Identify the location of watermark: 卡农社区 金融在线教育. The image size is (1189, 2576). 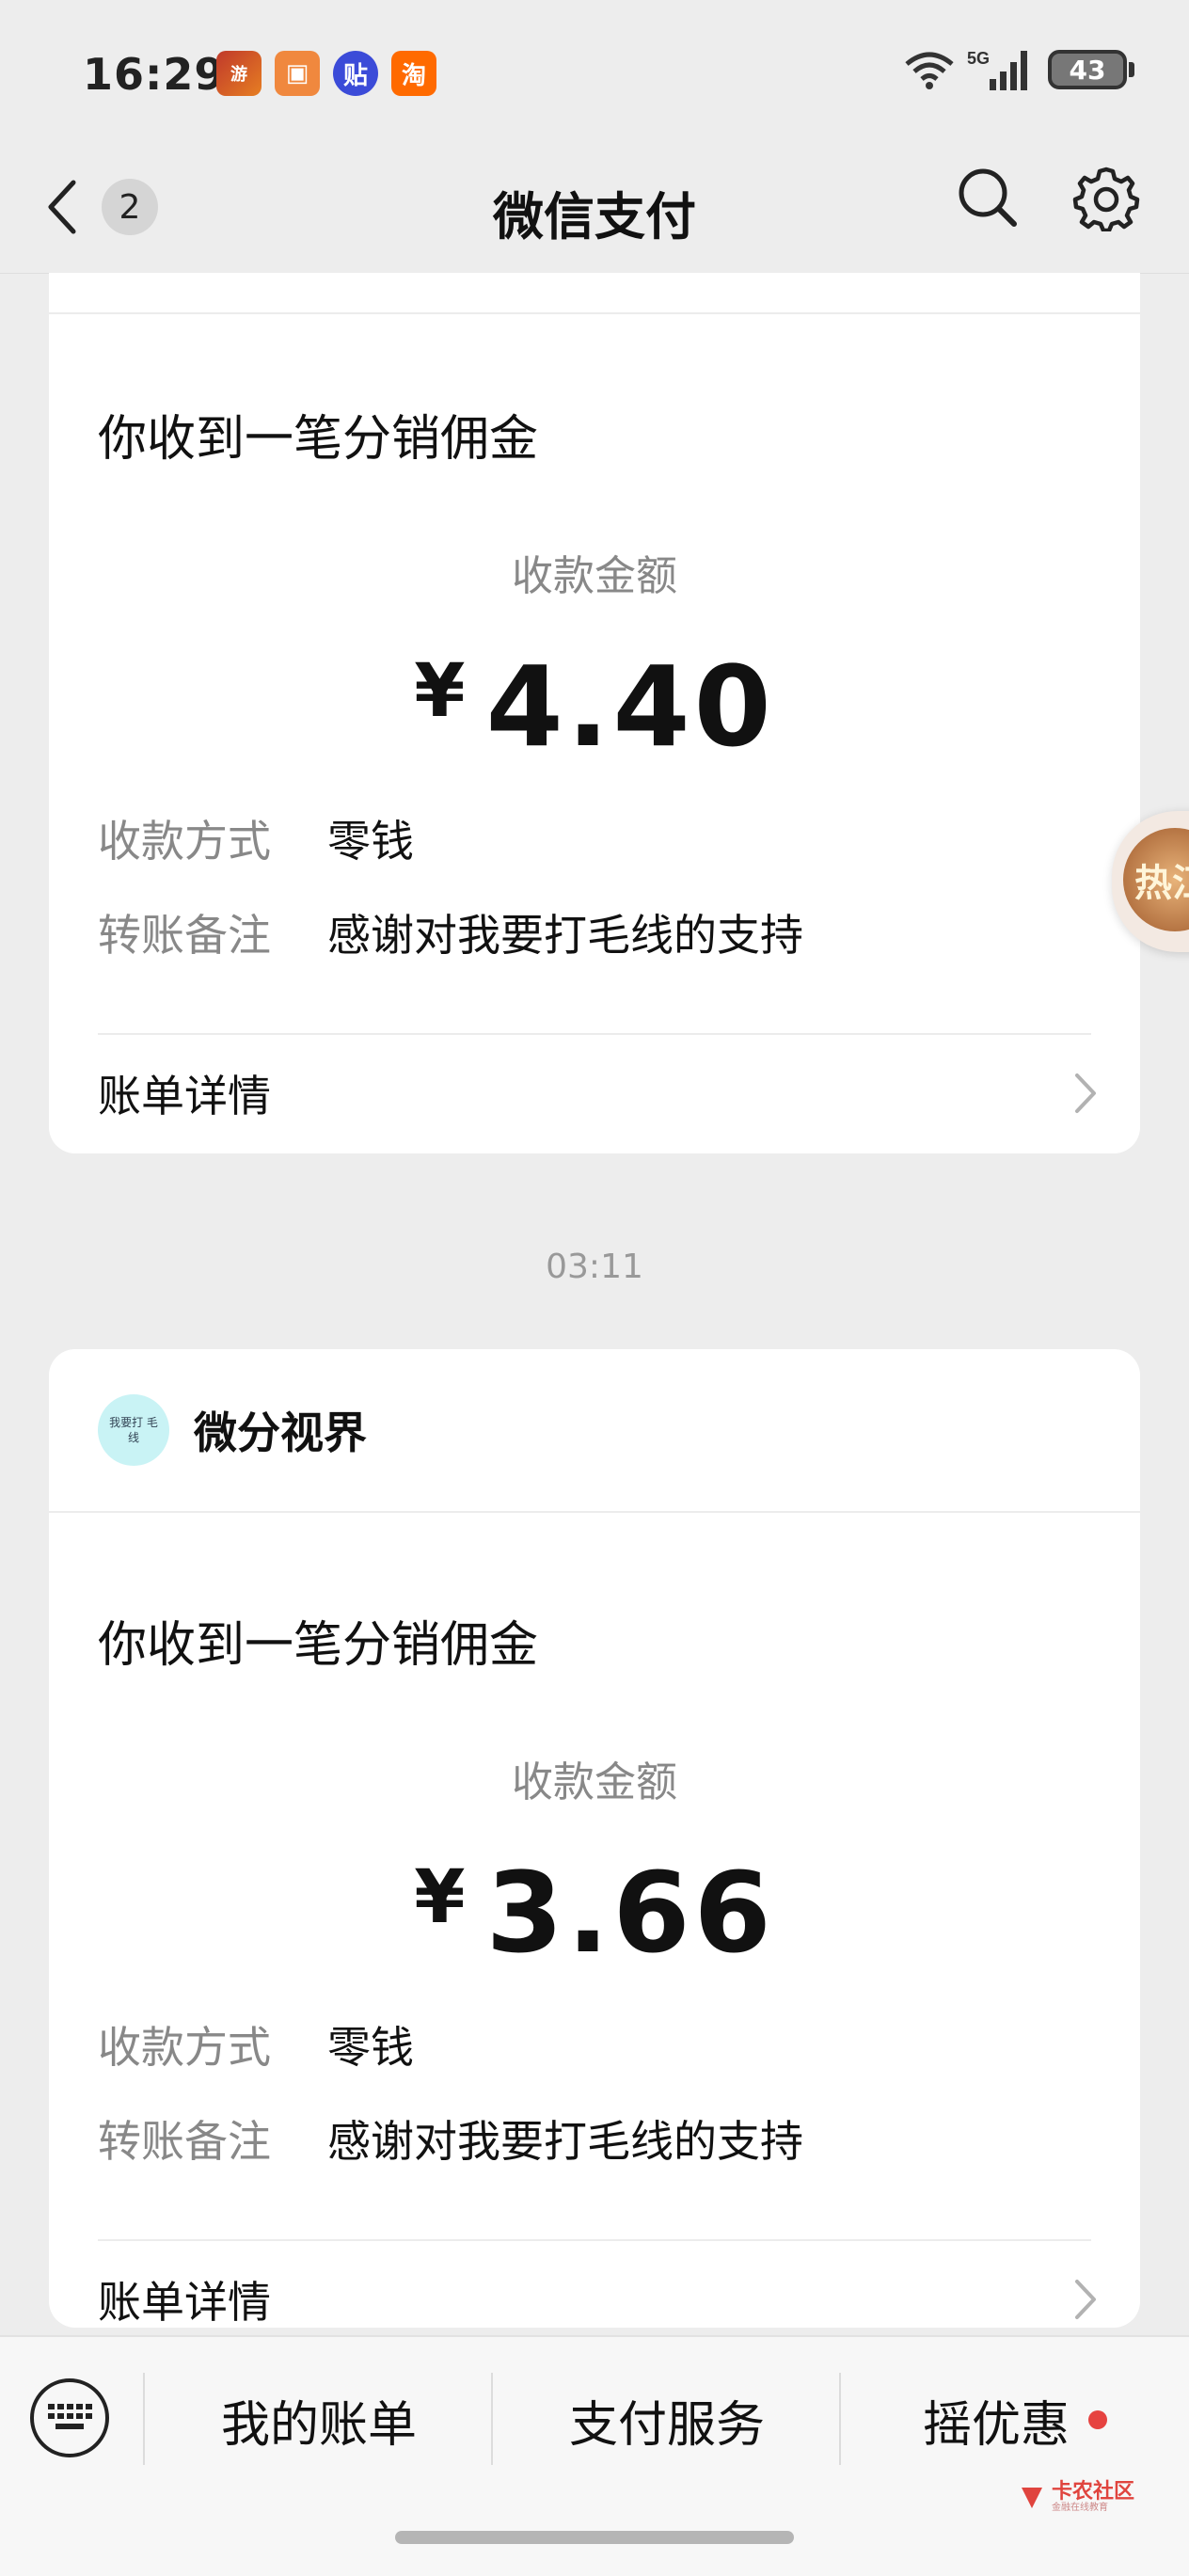
(1076, 2498).